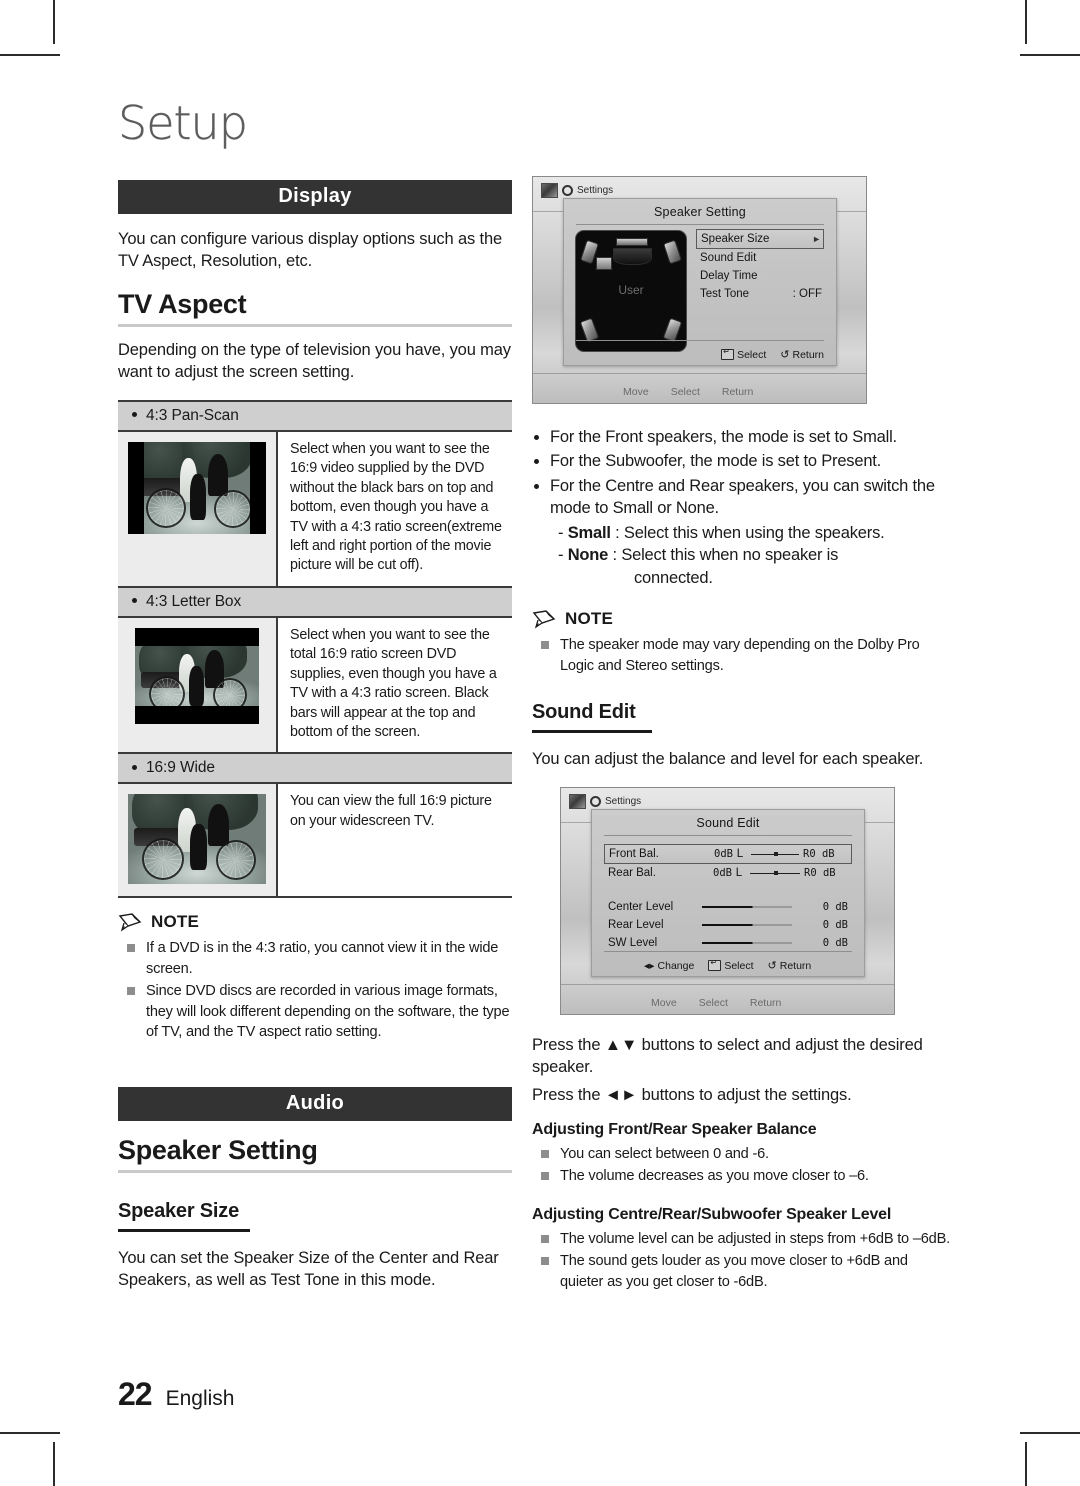 This screenshot has width=1080, height=1486. Describe the element at coordinates (739, 873) in the screenshot. I see `row-left-channel: L` at that location.